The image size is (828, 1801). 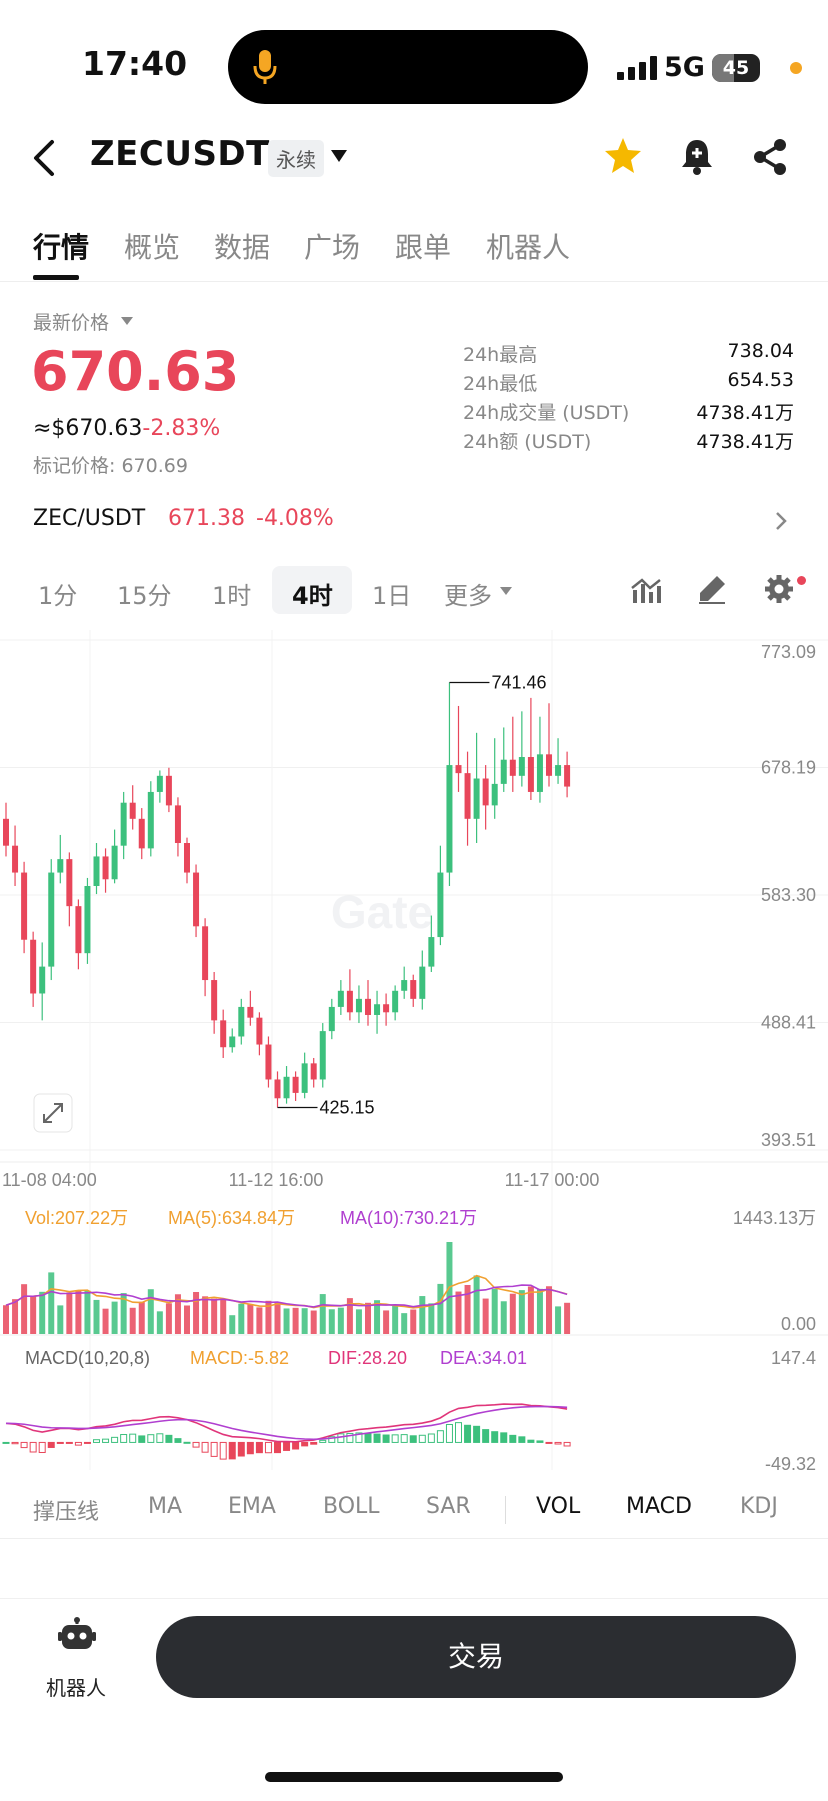 What do you see at coordinates (423, 246) in the screenshot?
I see `tab-copy-trading: 跟单` at bounding box center [423, 246].